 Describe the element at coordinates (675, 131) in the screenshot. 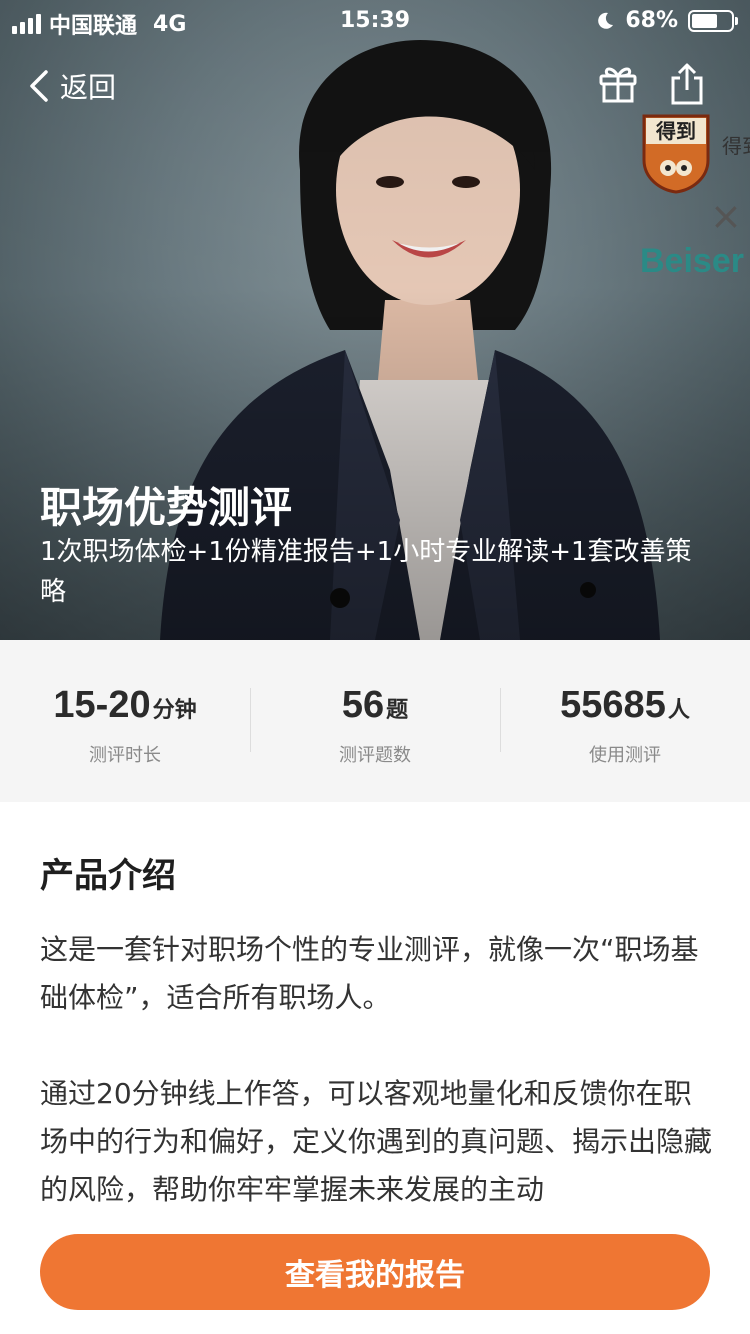

I see `dedao-logo-text: 得到` at that location.